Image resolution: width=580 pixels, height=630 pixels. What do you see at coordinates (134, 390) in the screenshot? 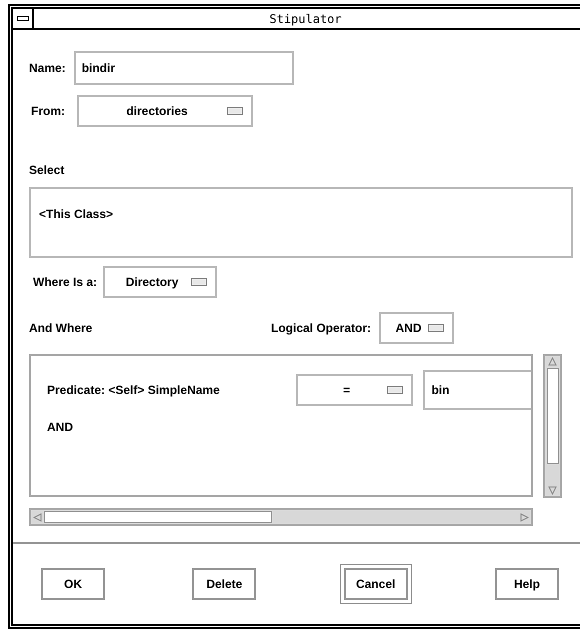
I see `predicate-label: Predicate: <Self> SimpleName` at bounding box center [134, 390].